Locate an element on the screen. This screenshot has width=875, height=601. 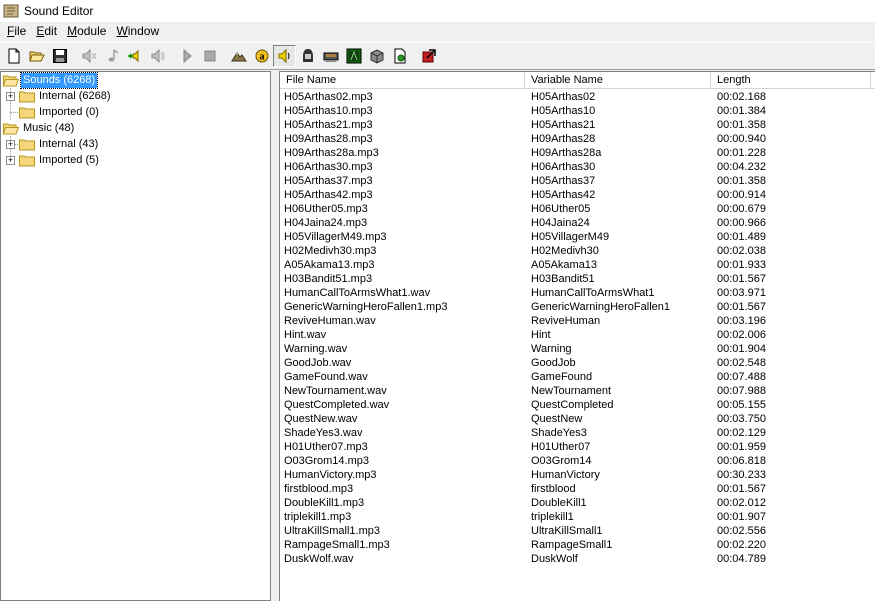
tree-node-music-internal: + Internal (43) is located at coordinates (53, 144).